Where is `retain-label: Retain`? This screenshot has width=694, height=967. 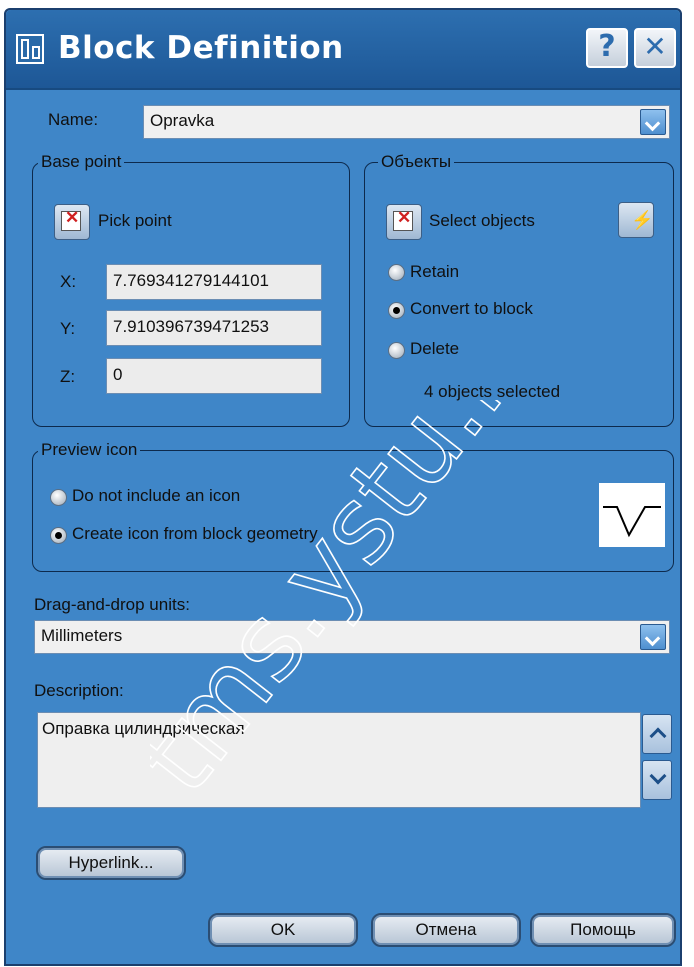 retain-label: Retain is located at coordinates (434, 272).